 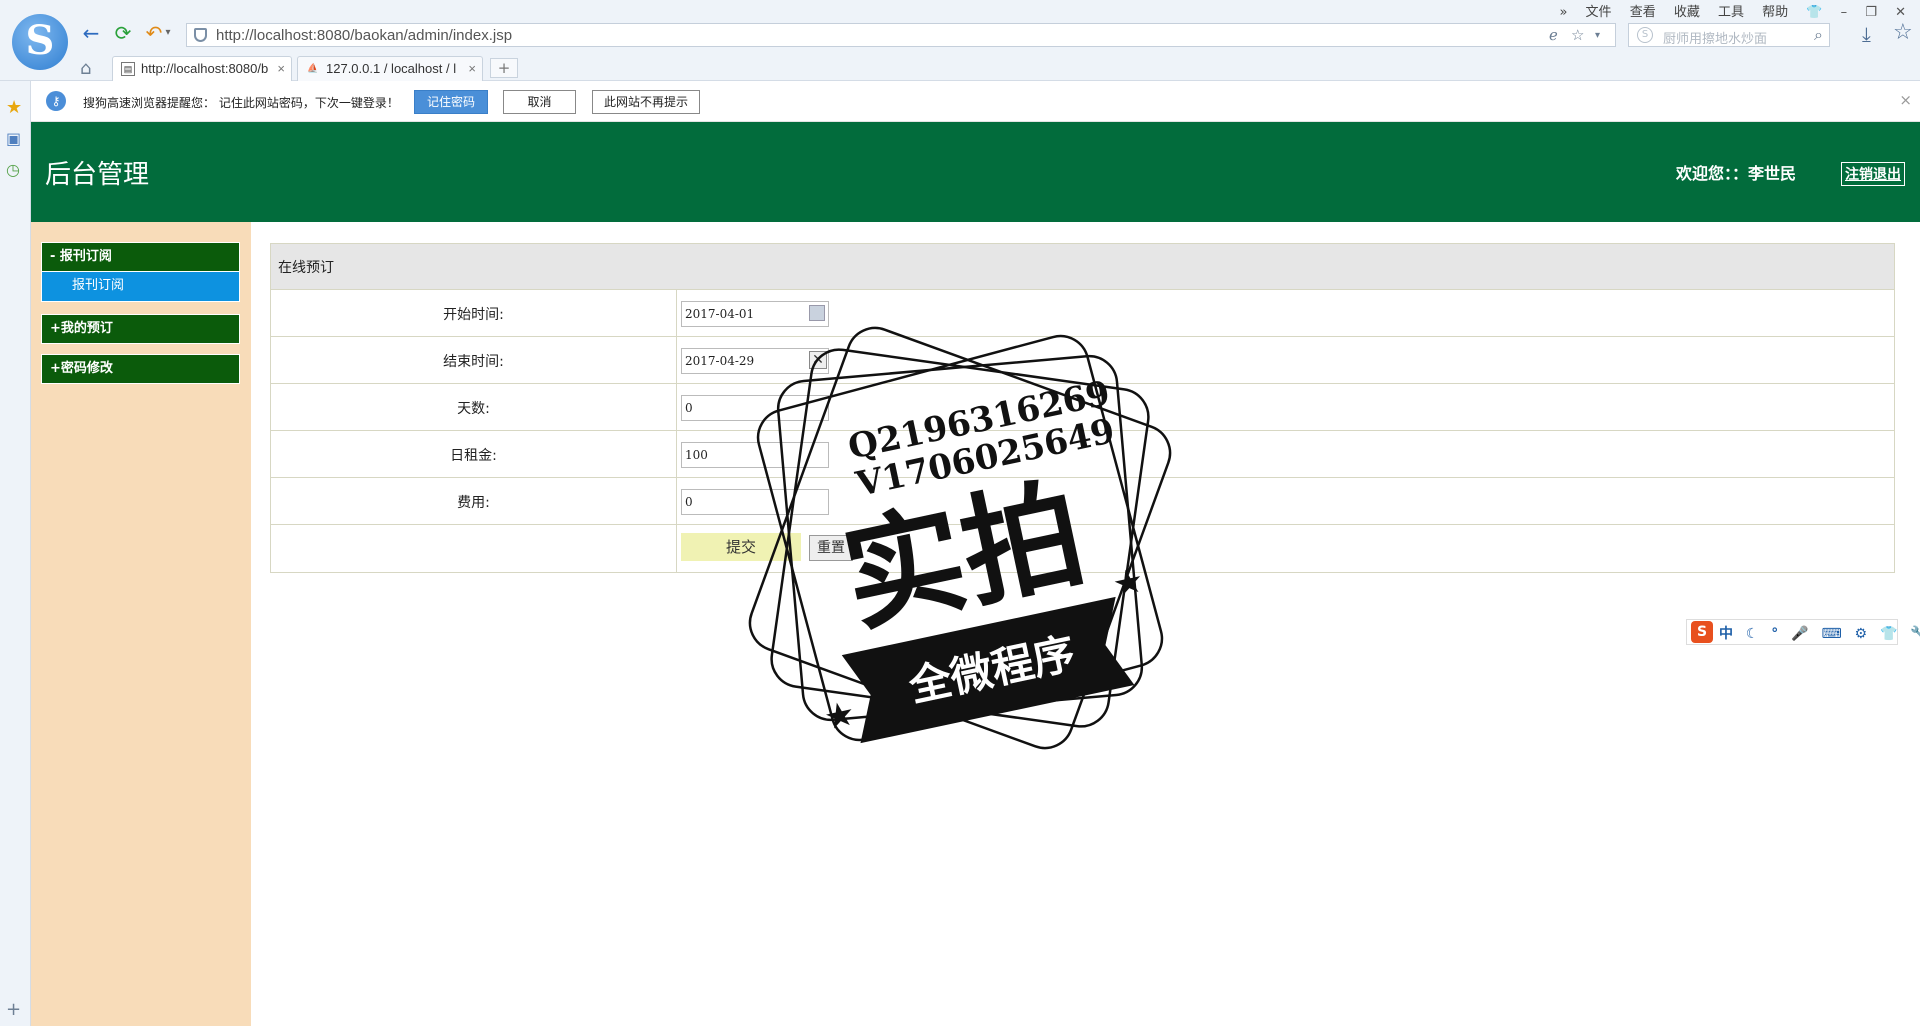 What do you see at coordinates (1900, 12) in the screenshot?
I see `close-icon: ✕` at bounding box center [1900, 12].